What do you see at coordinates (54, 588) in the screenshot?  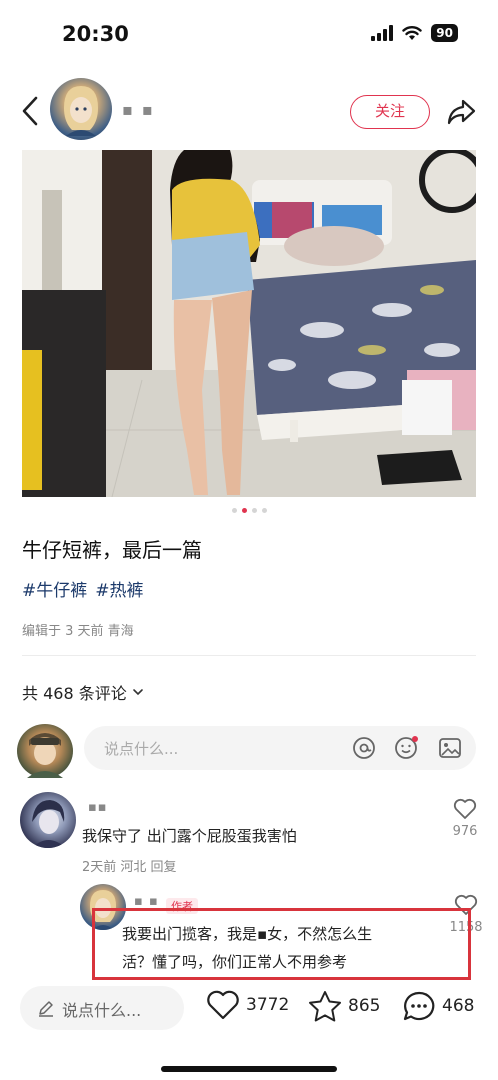 I see `tag-link: #牛仔裤` at bounding box center [54, 588].